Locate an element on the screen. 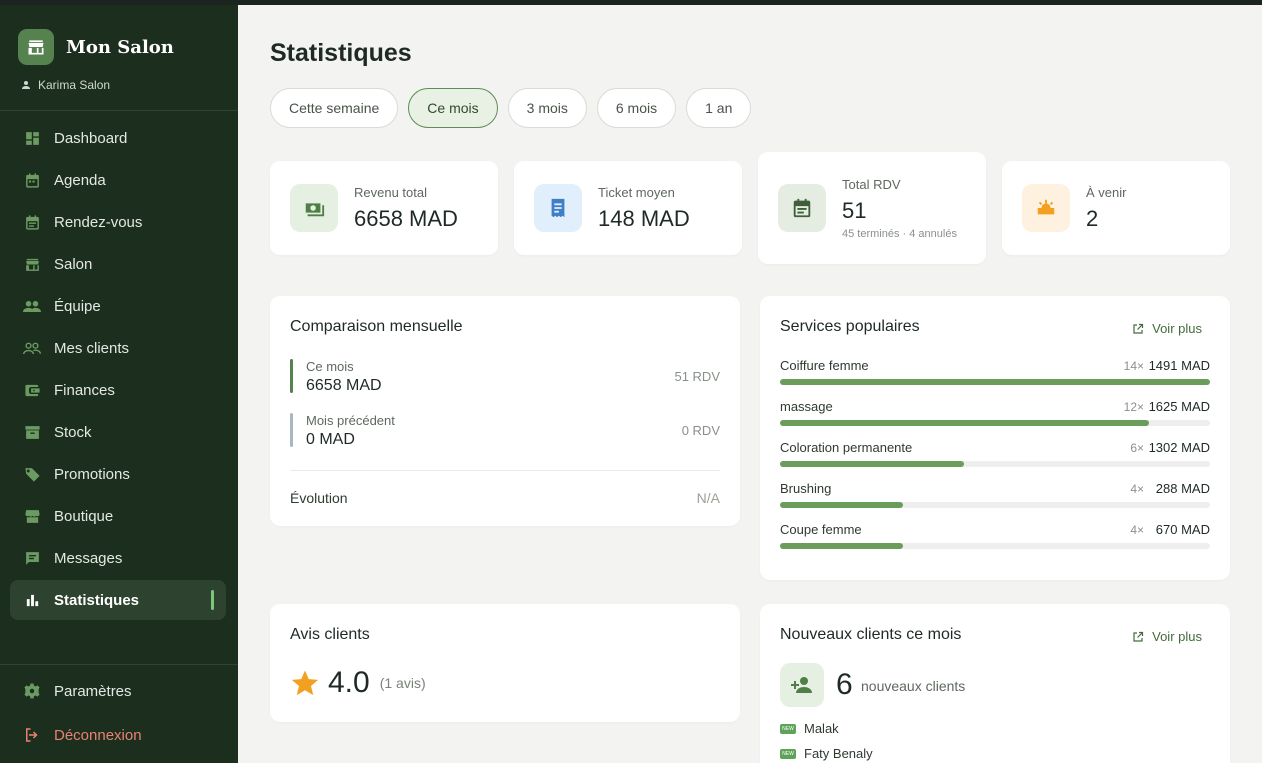 The width and height of the screenshot is (1262, 763). filter-1-an: 1 an is located at coordinates (719, 108).